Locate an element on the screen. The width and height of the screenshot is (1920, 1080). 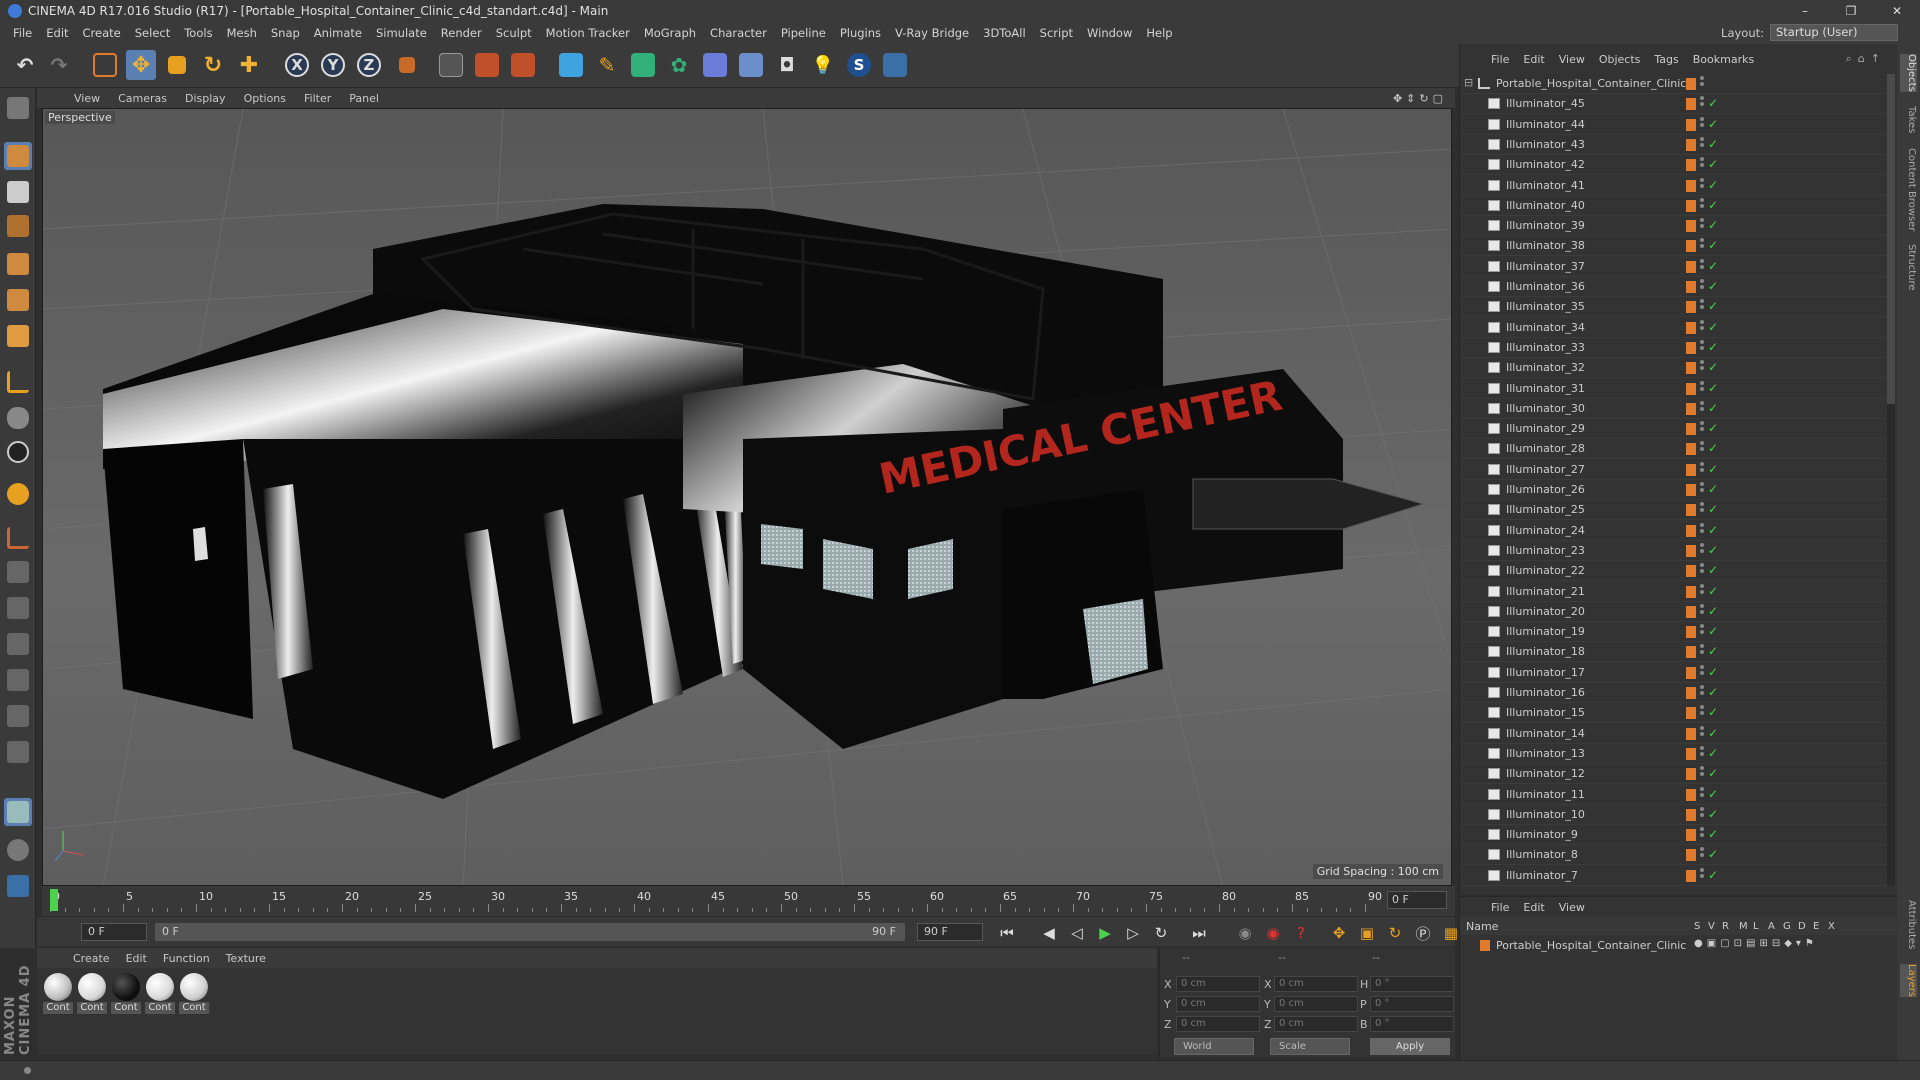
object-row: Illuminator_7 ✓ is located at coordinates (1675, 876).